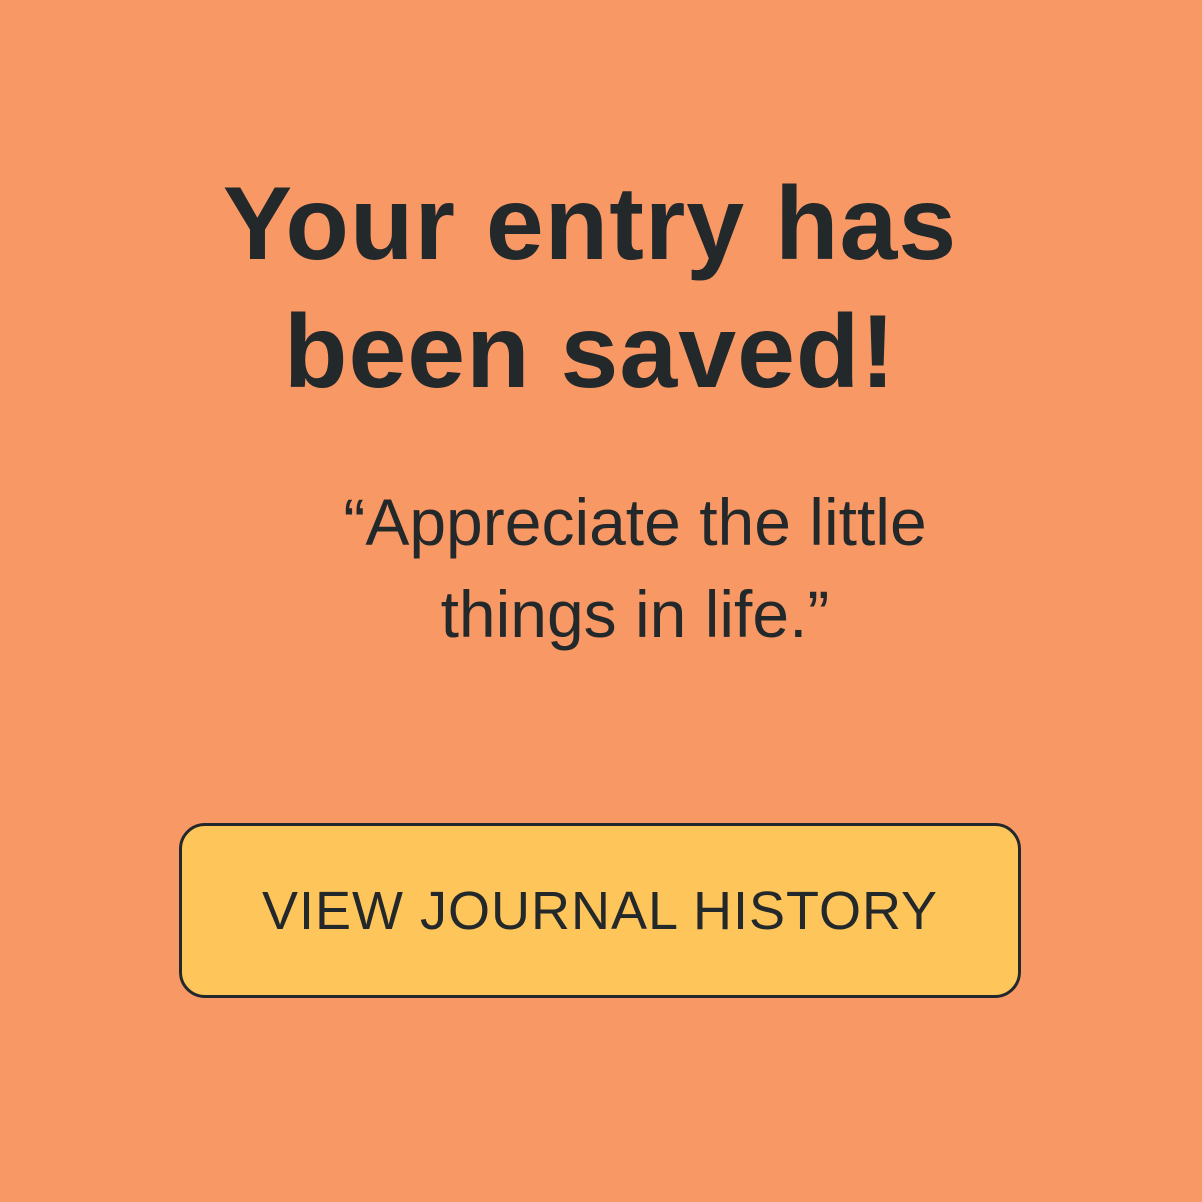  I want to click on confirmation-title: Your entry has been saved!, so click(590, 288).